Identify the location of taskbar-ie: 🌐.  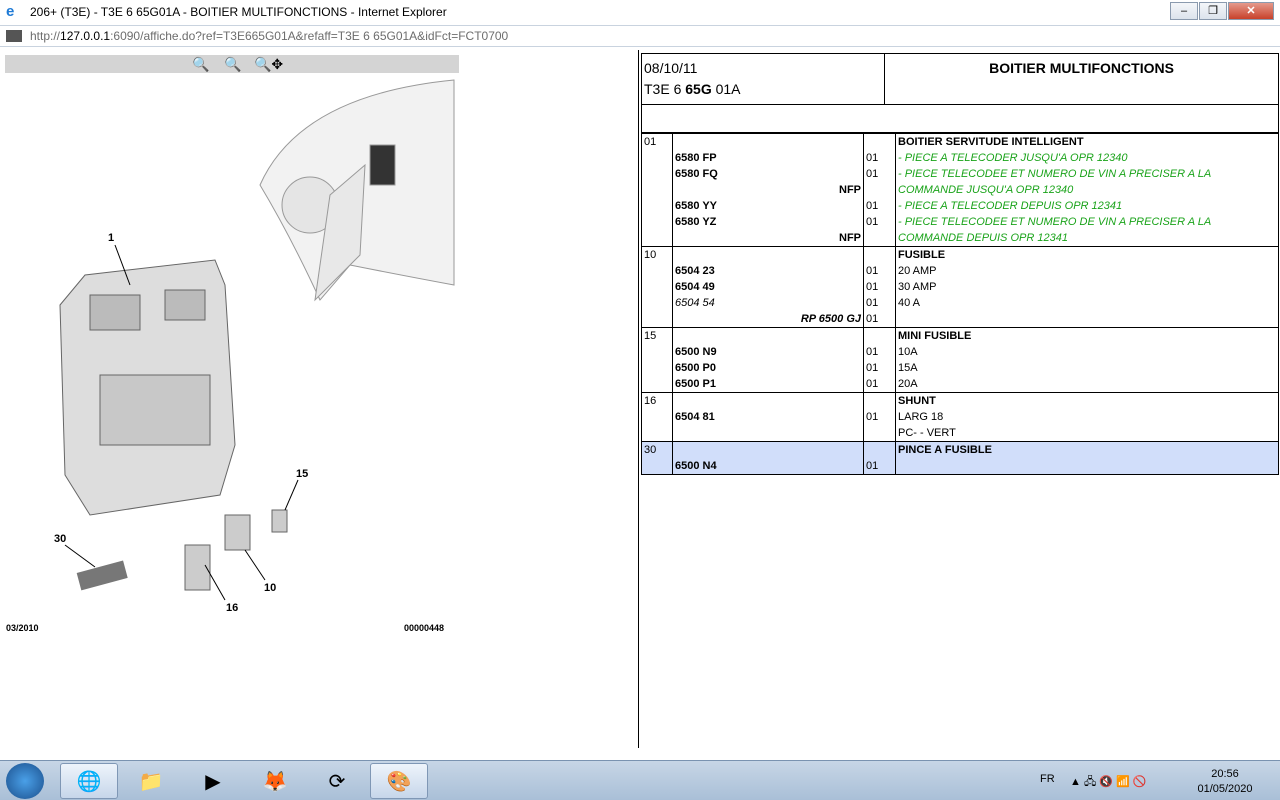
(89, 781).